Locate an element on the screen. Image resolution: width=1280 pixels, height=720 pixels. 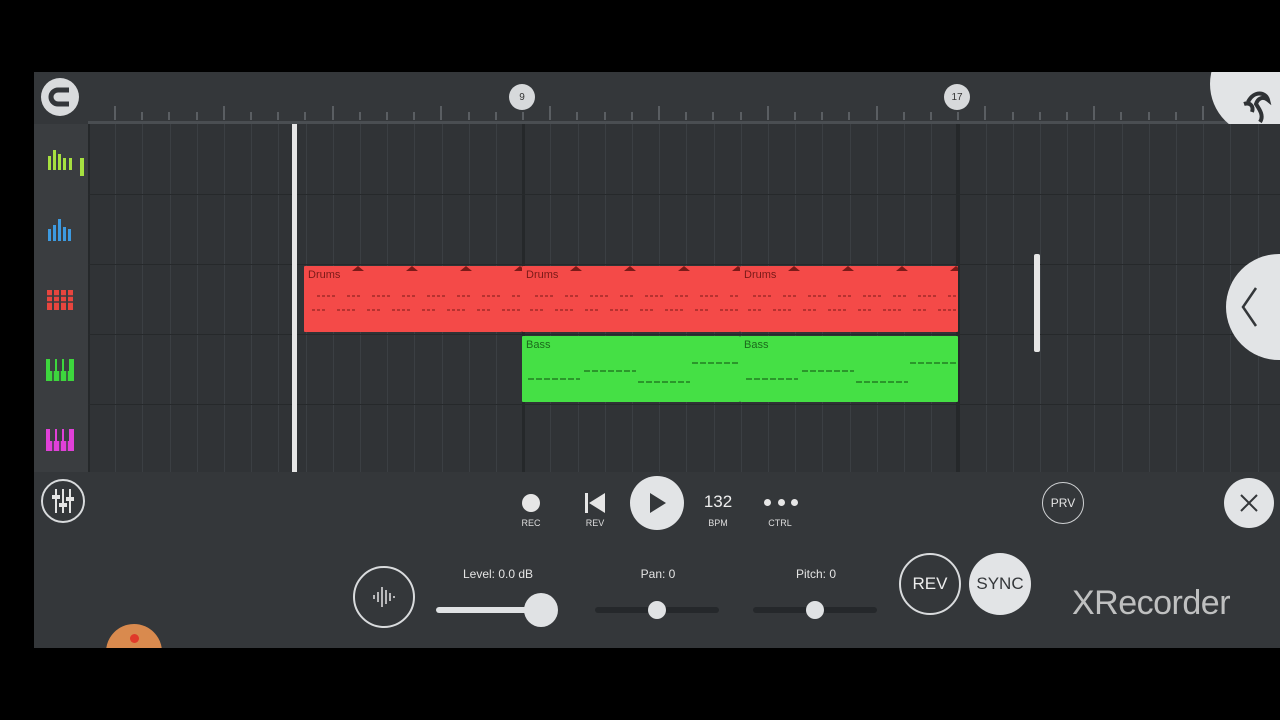
rec-label: REC is located at coordinates (531, 523).